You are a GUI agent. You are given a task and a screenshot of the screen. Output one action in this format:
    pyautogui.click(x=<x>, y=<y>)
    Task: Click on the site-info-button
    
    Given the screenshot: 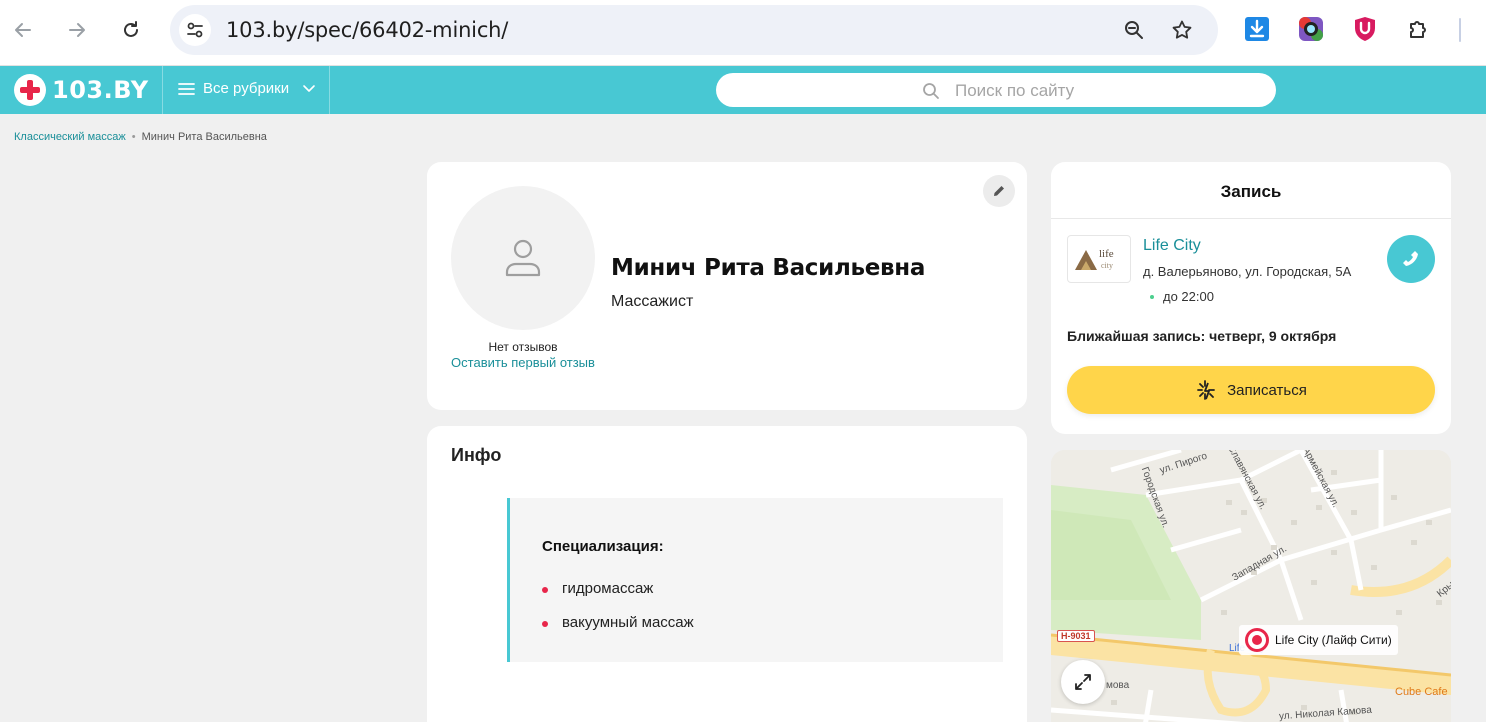 What is the action you would take?
    pyautogui.click(x=195, y=30)
    